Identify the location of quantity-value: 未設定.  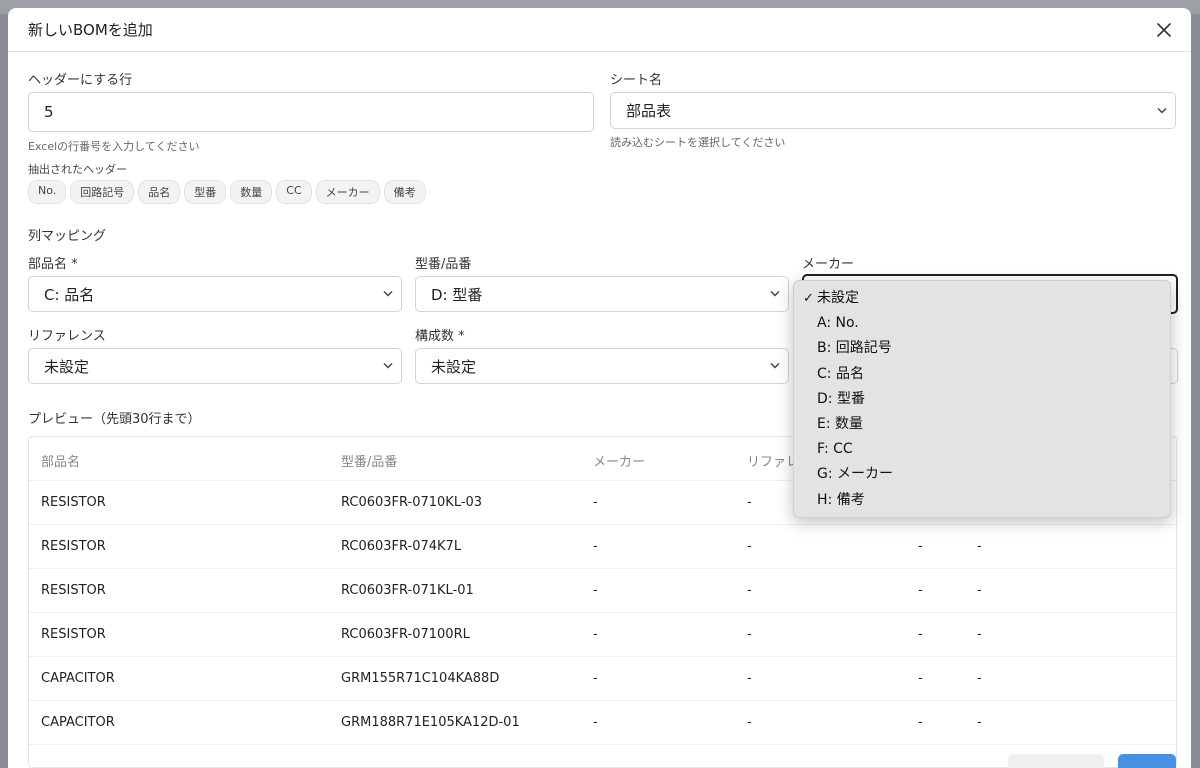
(454, 366).